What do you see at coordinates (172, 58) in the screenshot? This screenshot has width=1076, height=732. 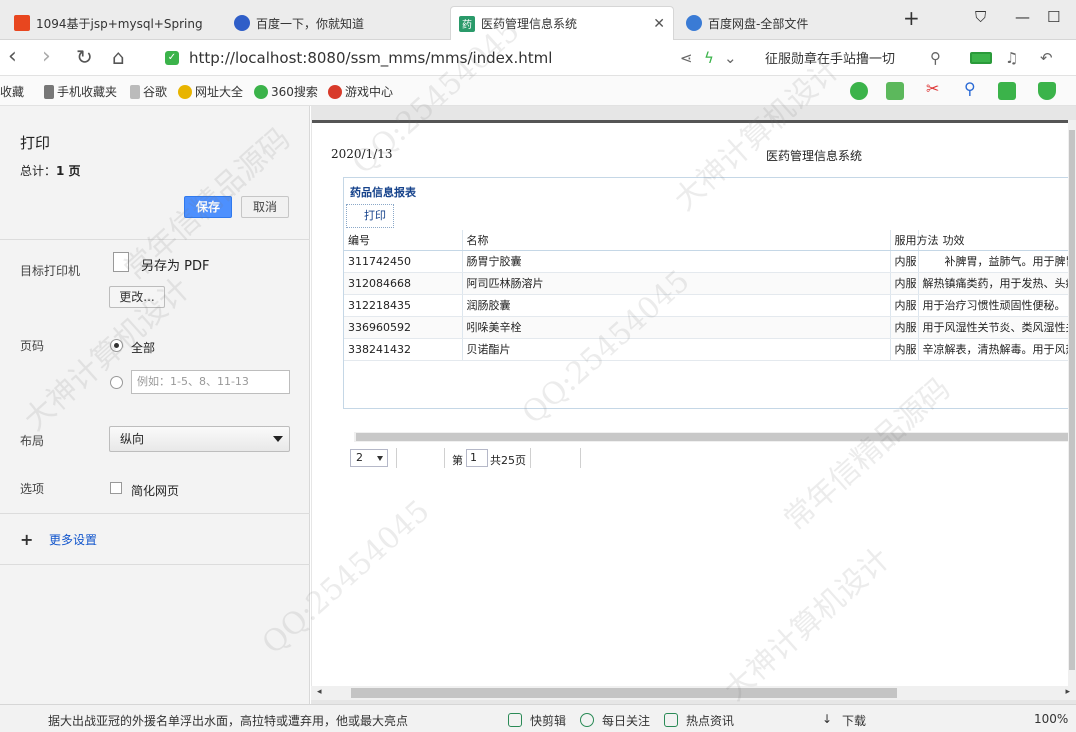 I see `shield-icon: ✓` at bounding box center [172, 58].